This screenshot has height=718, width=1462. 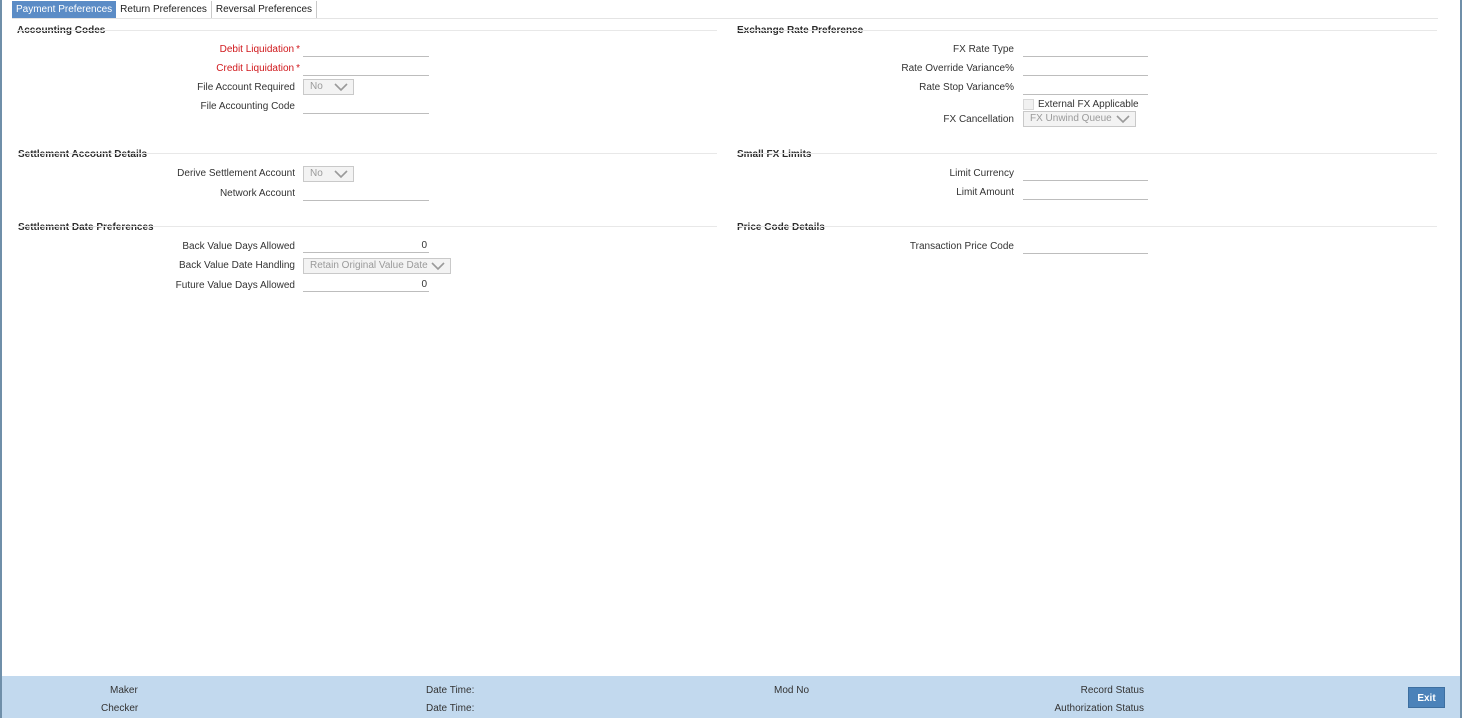 I want to click on external-fx-applicable-label: External FX Applicable, so click(x=1088, y=104).